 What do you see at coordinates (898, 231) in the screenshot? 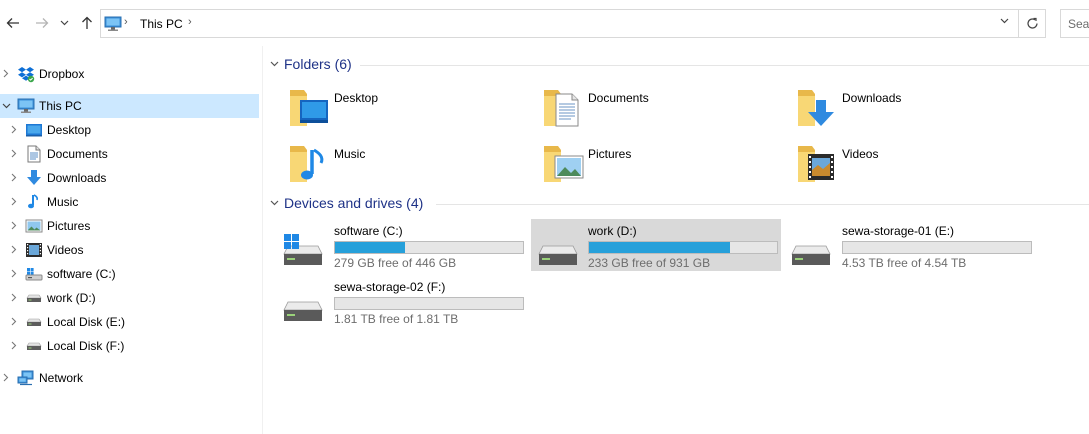
I see `drive-name: sewa-storage-01 (E:)` at bounding box center [898, 231].